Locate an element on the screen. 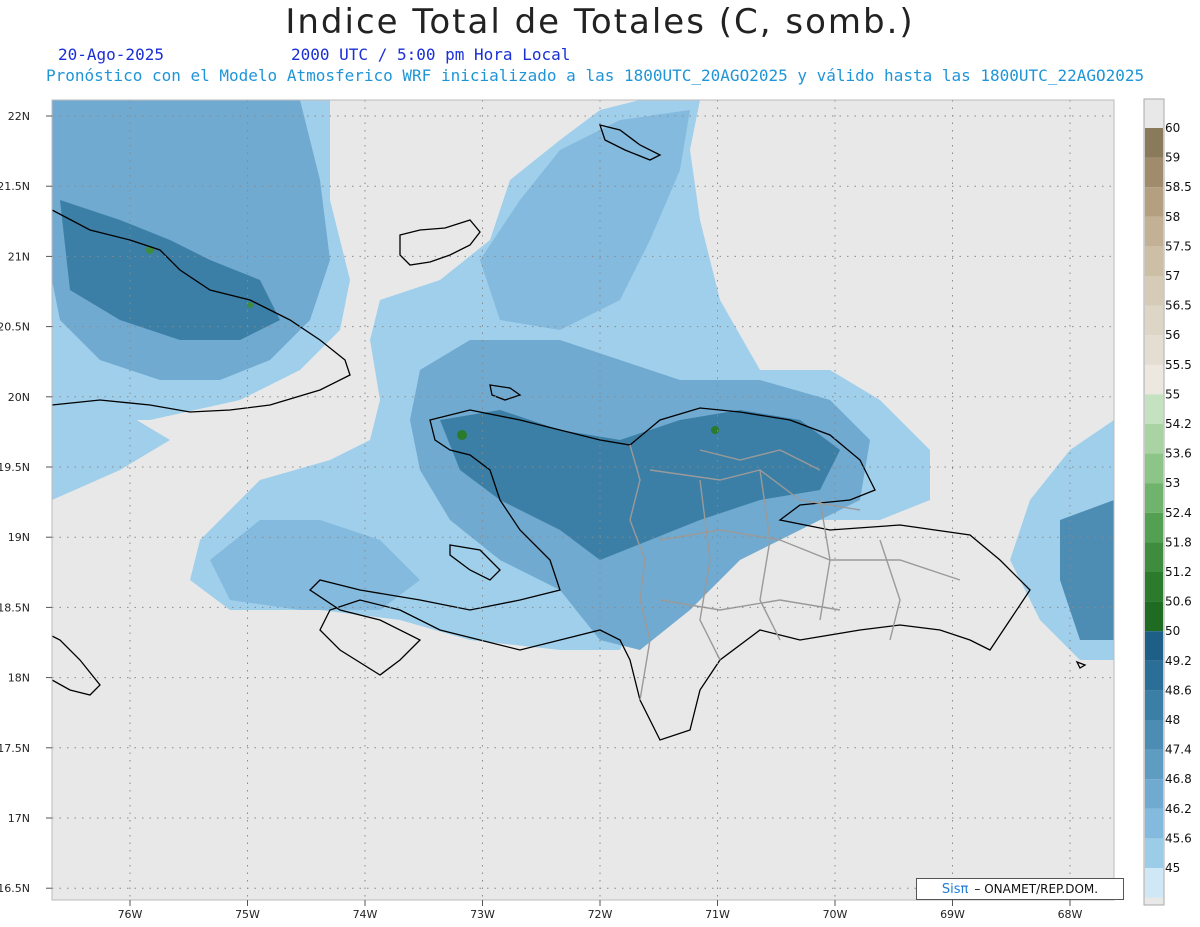 This screenshot has height=927, width=1200. lon-label: 73W is located at coordinates (482, 914).